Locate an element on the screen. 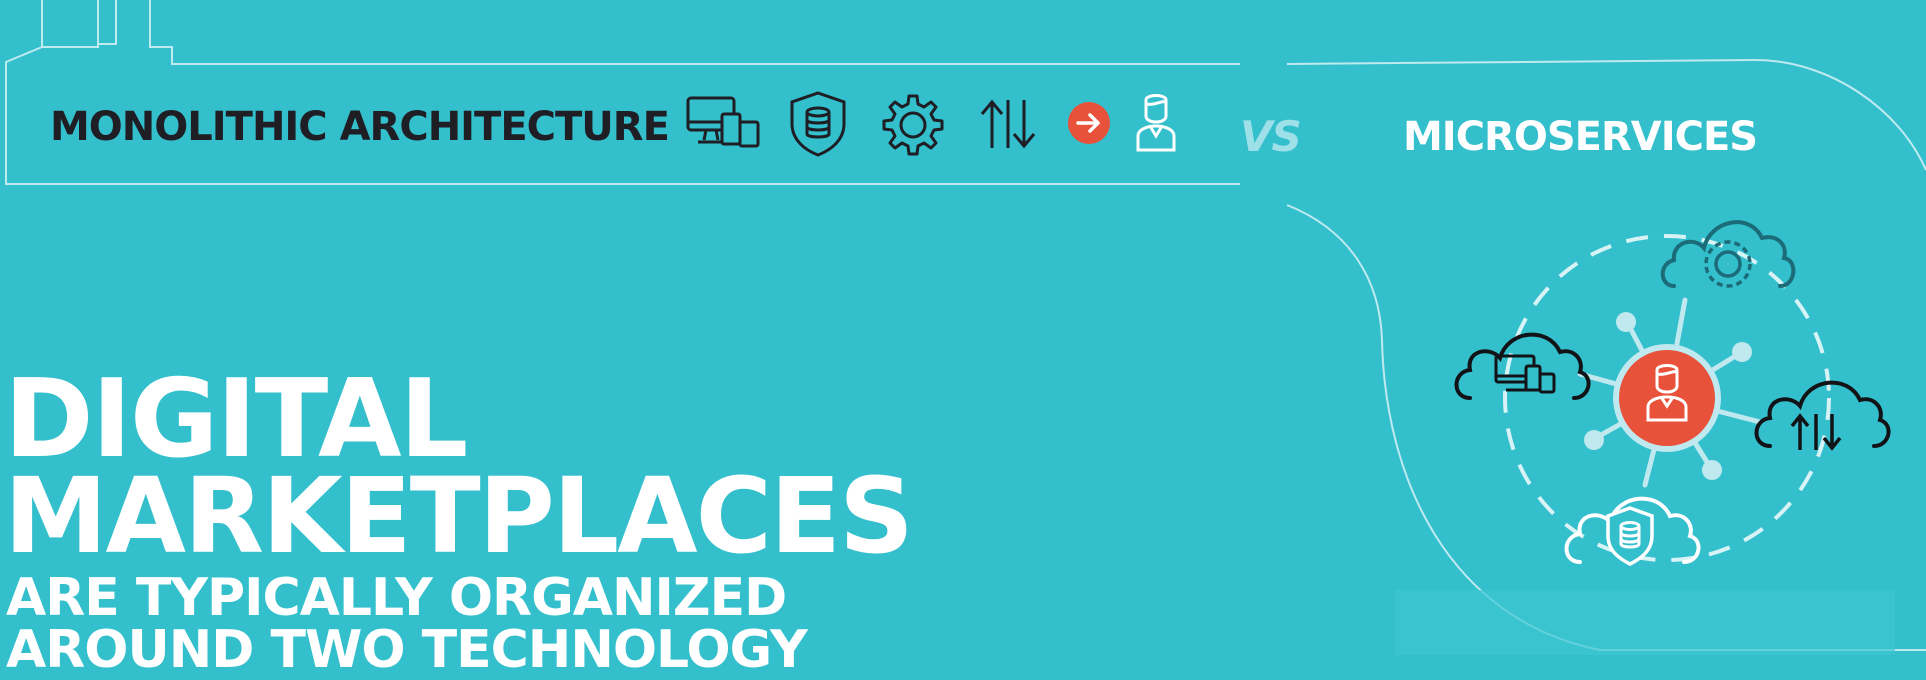 The height and width of the screenshot is (680, 1926). subheadline-line-2: AROUND TWO TECHNOLOGY is located at coordinates (407, 650).